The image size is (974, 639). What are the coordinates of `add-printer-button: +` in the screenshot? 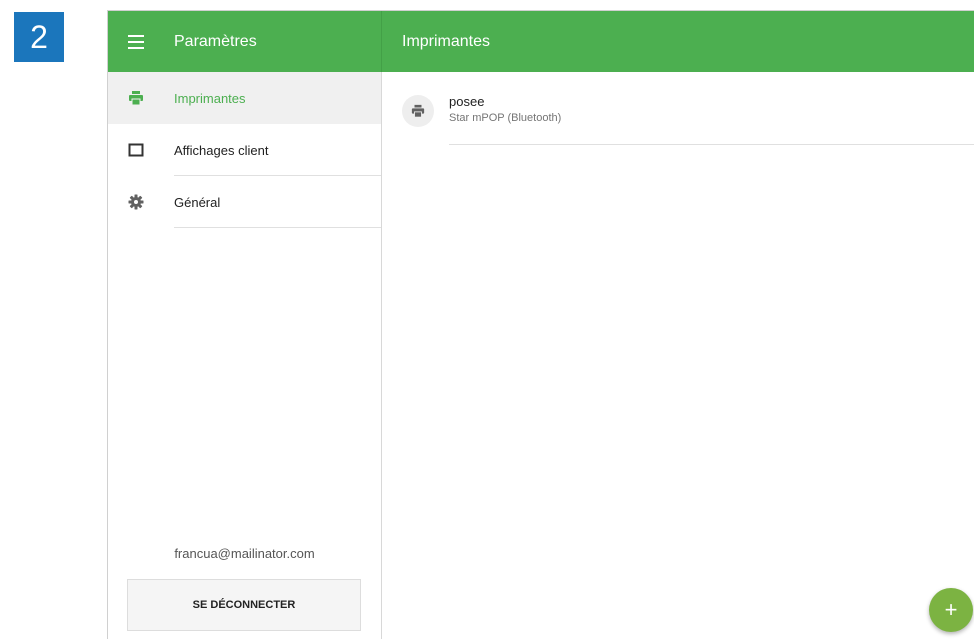 It's located at (951, 610).